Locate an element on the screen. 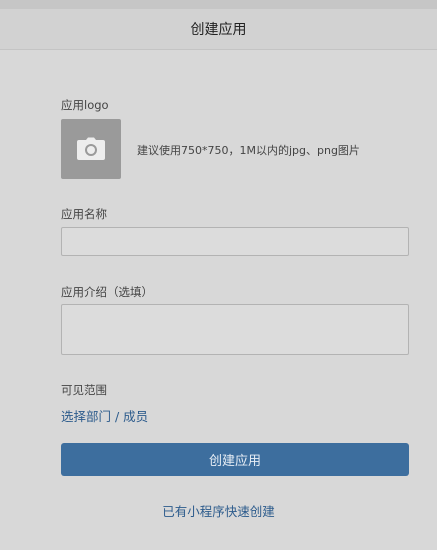  app-name-label: 应用名称 is located at coordinates (84, 214).